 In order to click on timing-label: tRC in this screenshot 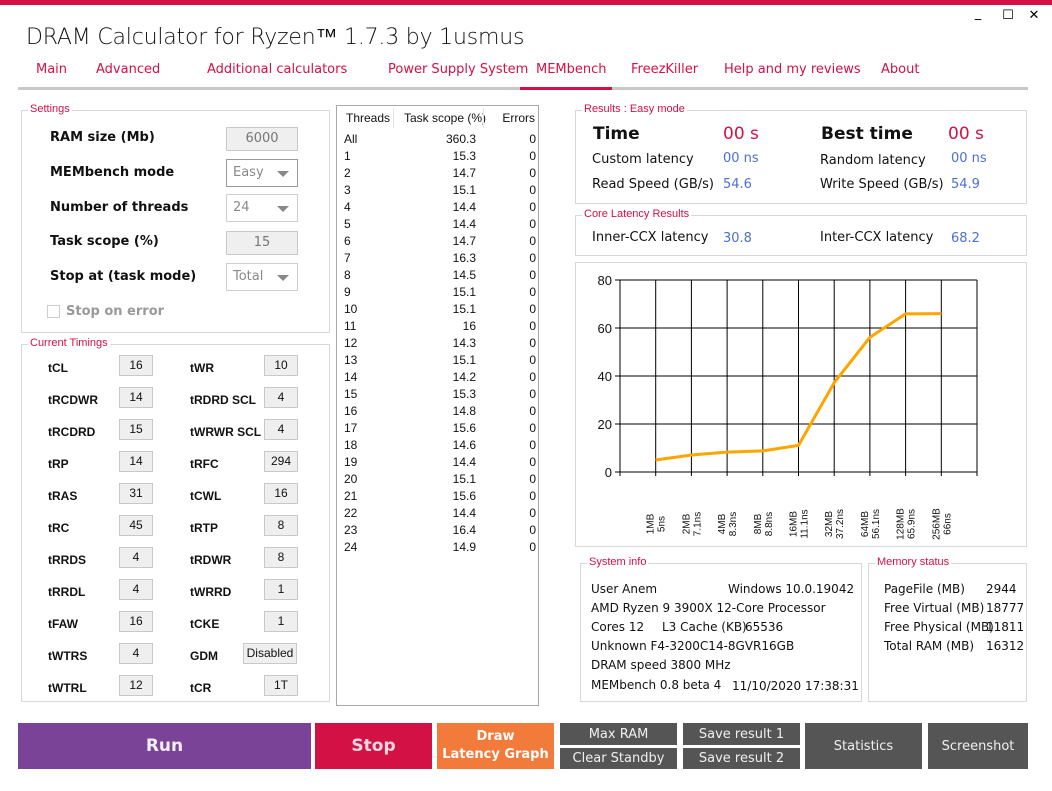, I will do `click(59, 528)`.